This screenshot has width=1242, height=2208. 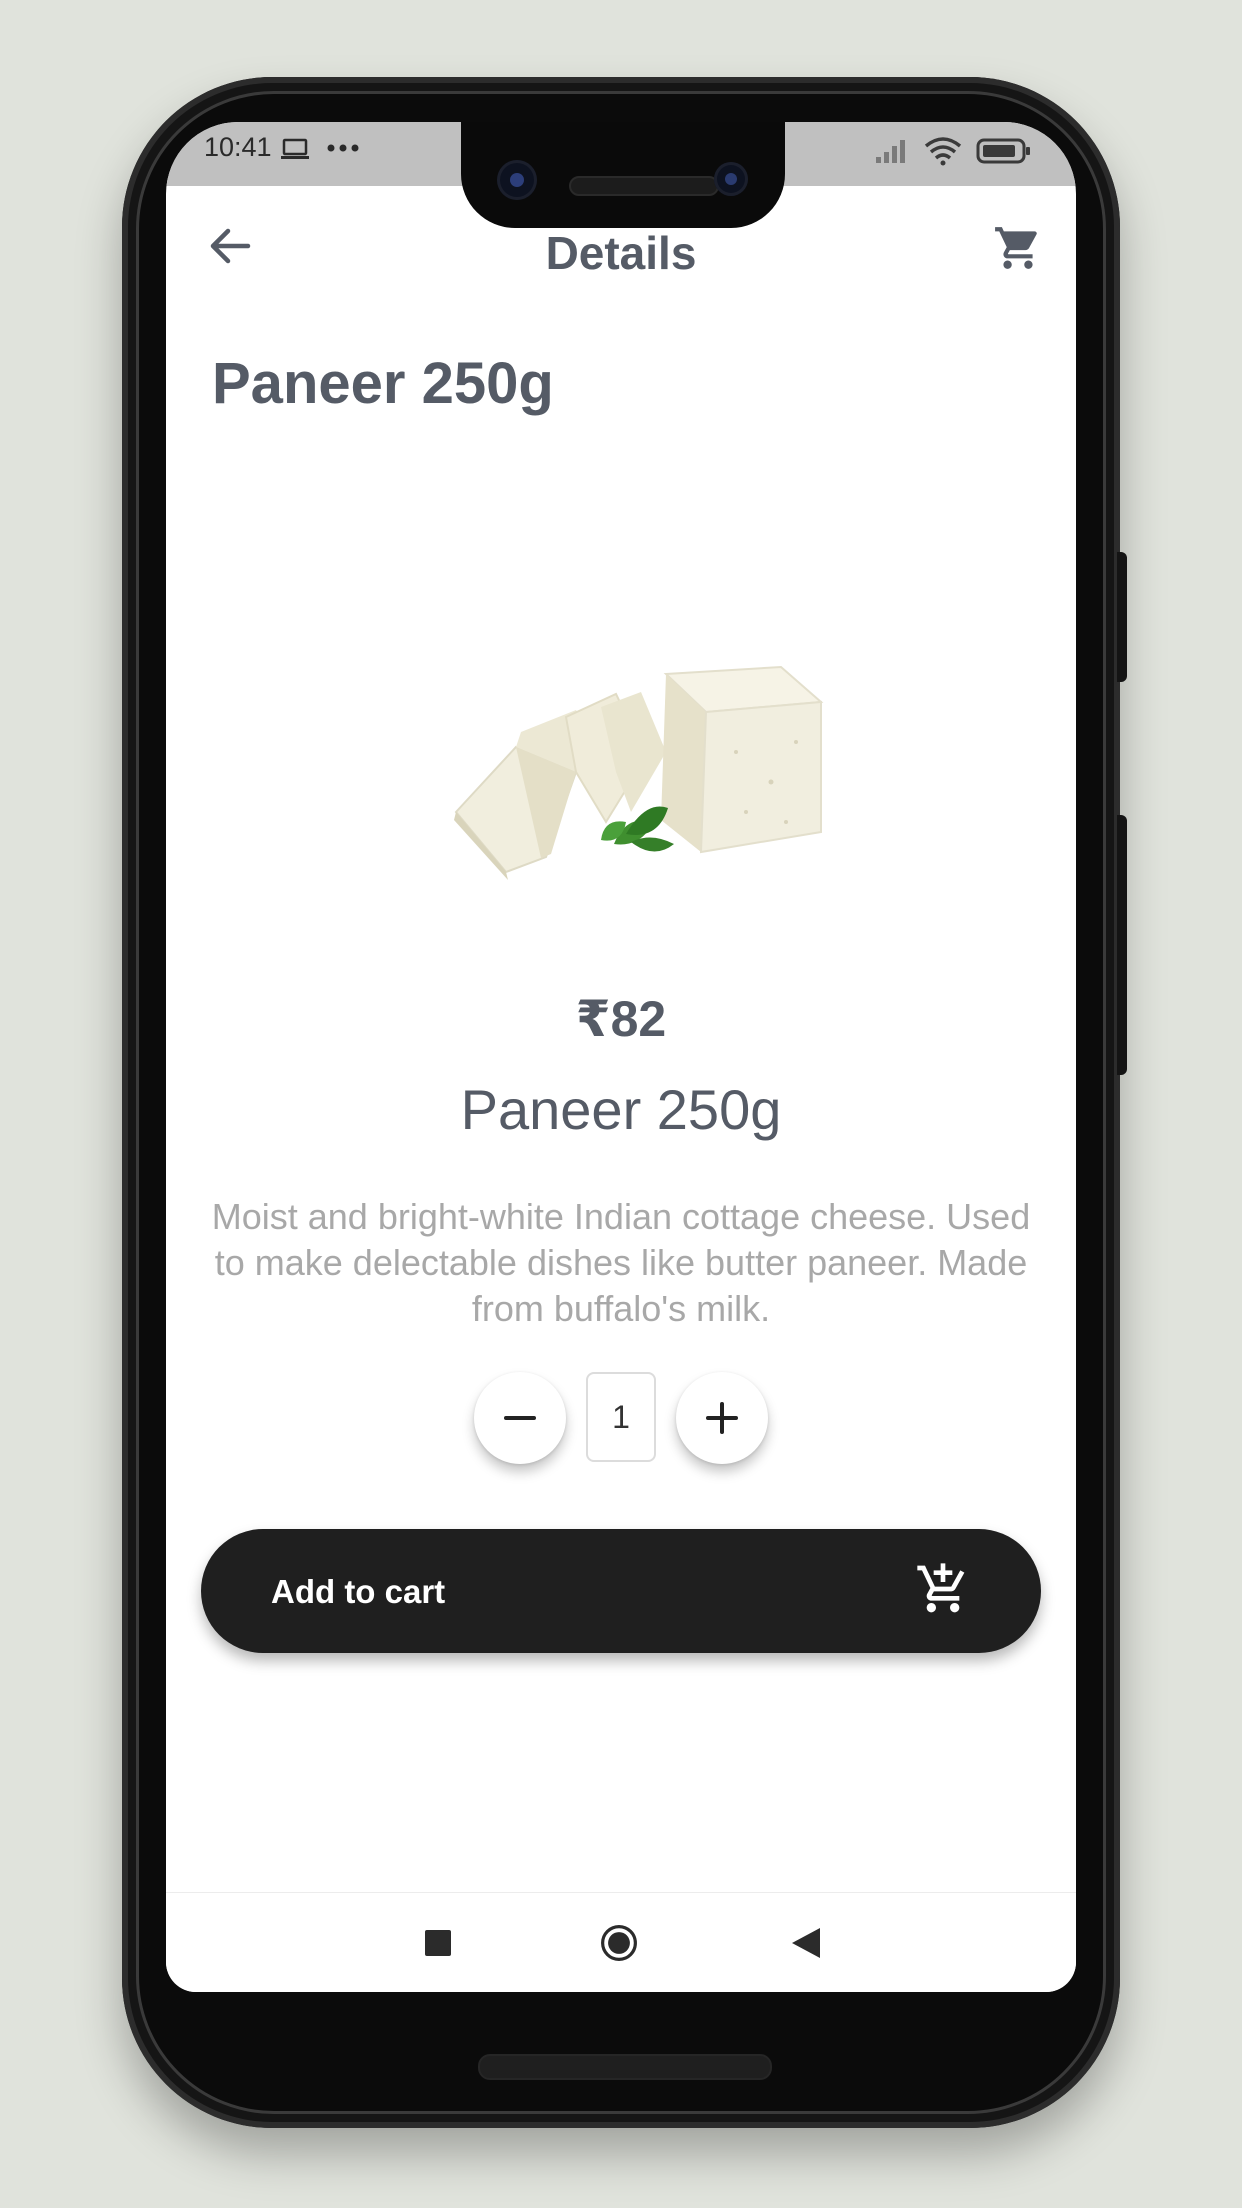 I want to click on minus-icon, so click(x=520, y=1418).